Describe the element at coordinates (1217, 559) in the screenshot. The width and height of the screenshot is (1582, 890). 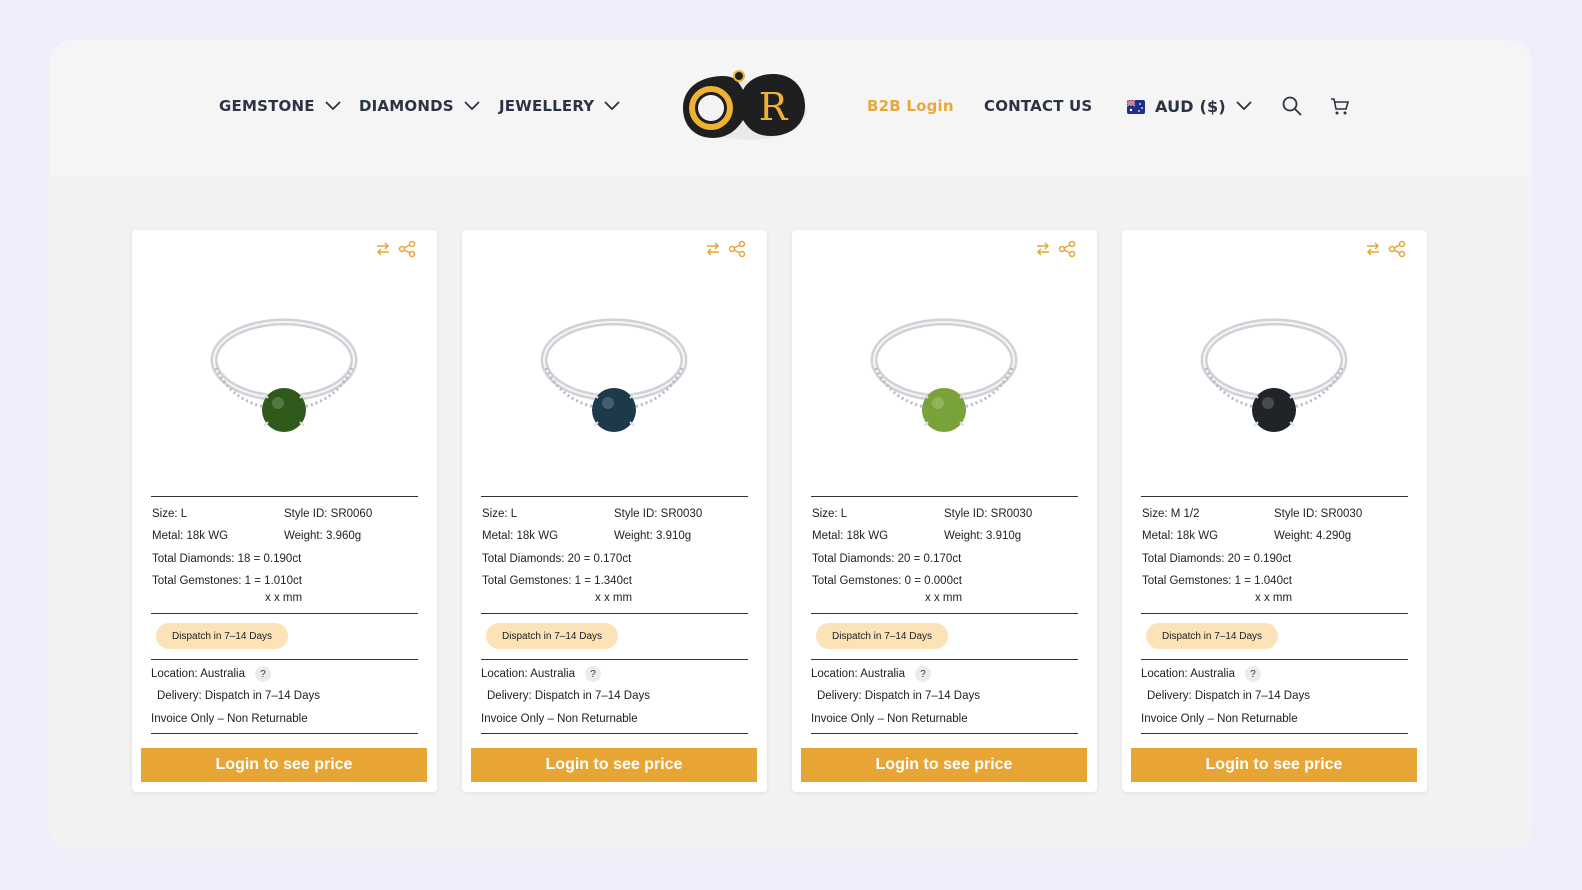
I see `total-diamonds-text: Total Diamonds: 20 = 0.190ct` at that location.